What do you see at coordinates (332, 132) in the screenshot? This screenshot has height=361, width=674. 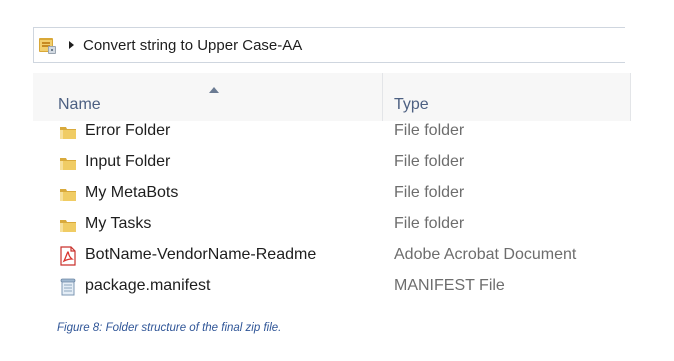 I see `file-row-error-folder: Error Folder File folder` at bounding box center [332, 132].